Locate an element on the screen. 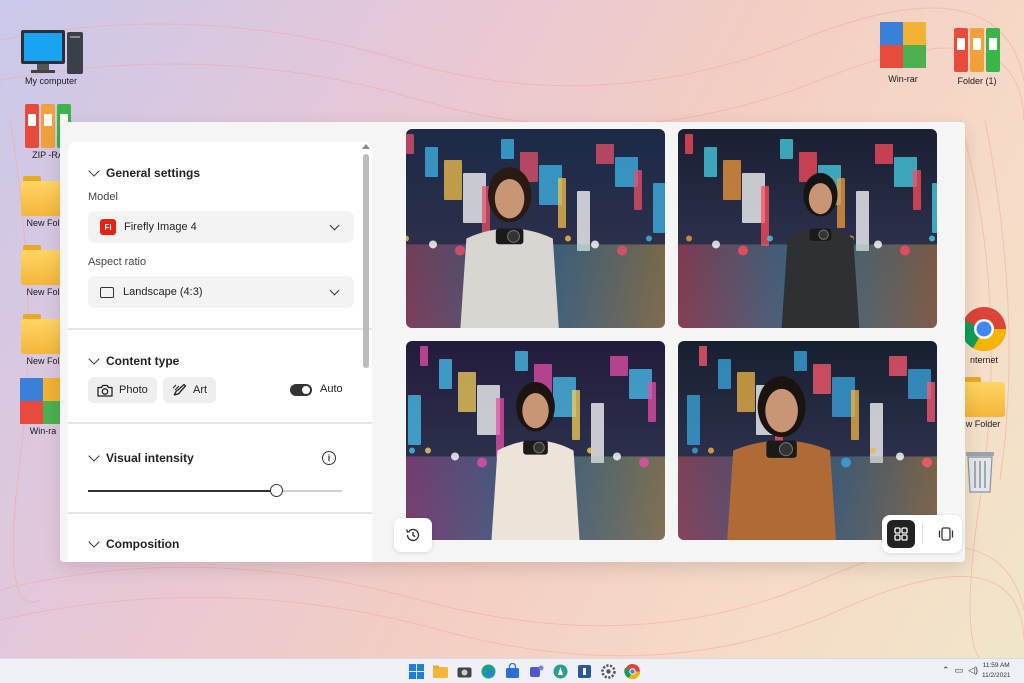  file-explorer-icon is located at coordinates (440, 671).